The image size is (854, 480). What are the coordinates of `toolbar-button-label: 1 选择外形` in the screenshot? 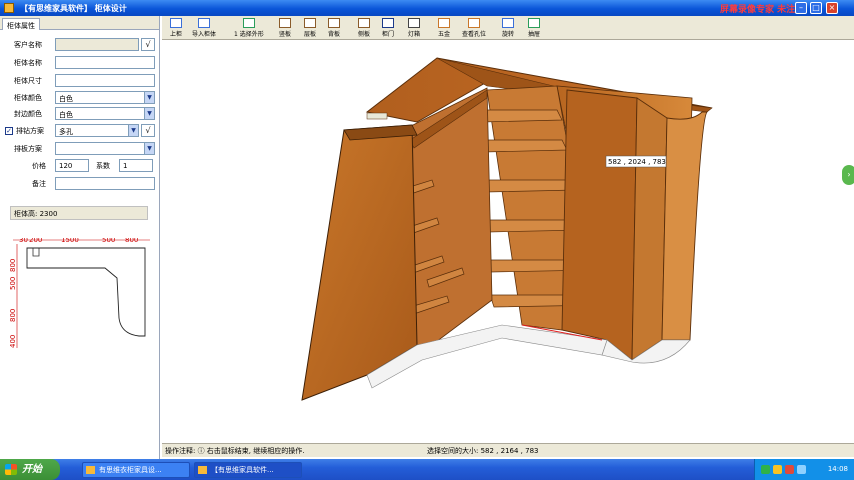 It's located at (249, 34).